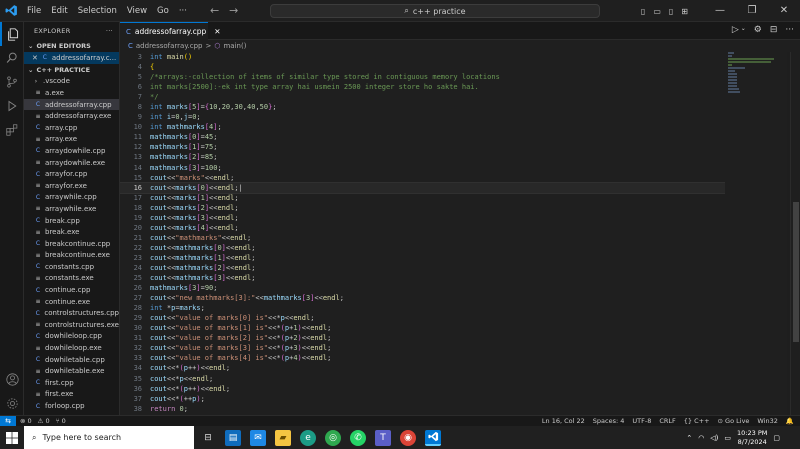 The width and height of the screenshot is (800, 449). Describe the element at coordinates (12, 130) in the screenshot. I see `extensions-icon` at that location.